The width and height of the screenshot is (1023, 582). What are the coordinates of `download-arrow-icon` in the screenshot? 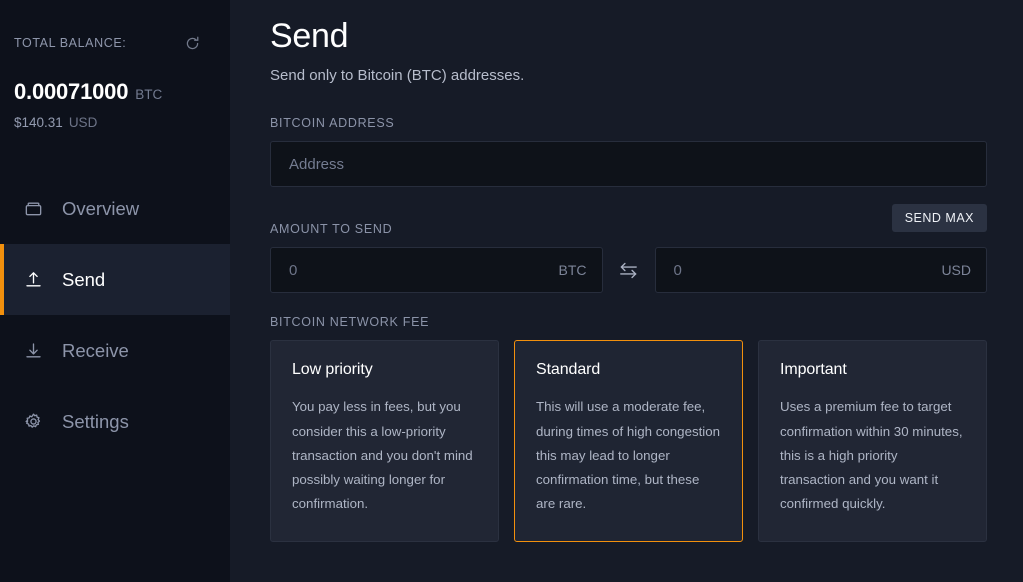 It's located at (33, 351).